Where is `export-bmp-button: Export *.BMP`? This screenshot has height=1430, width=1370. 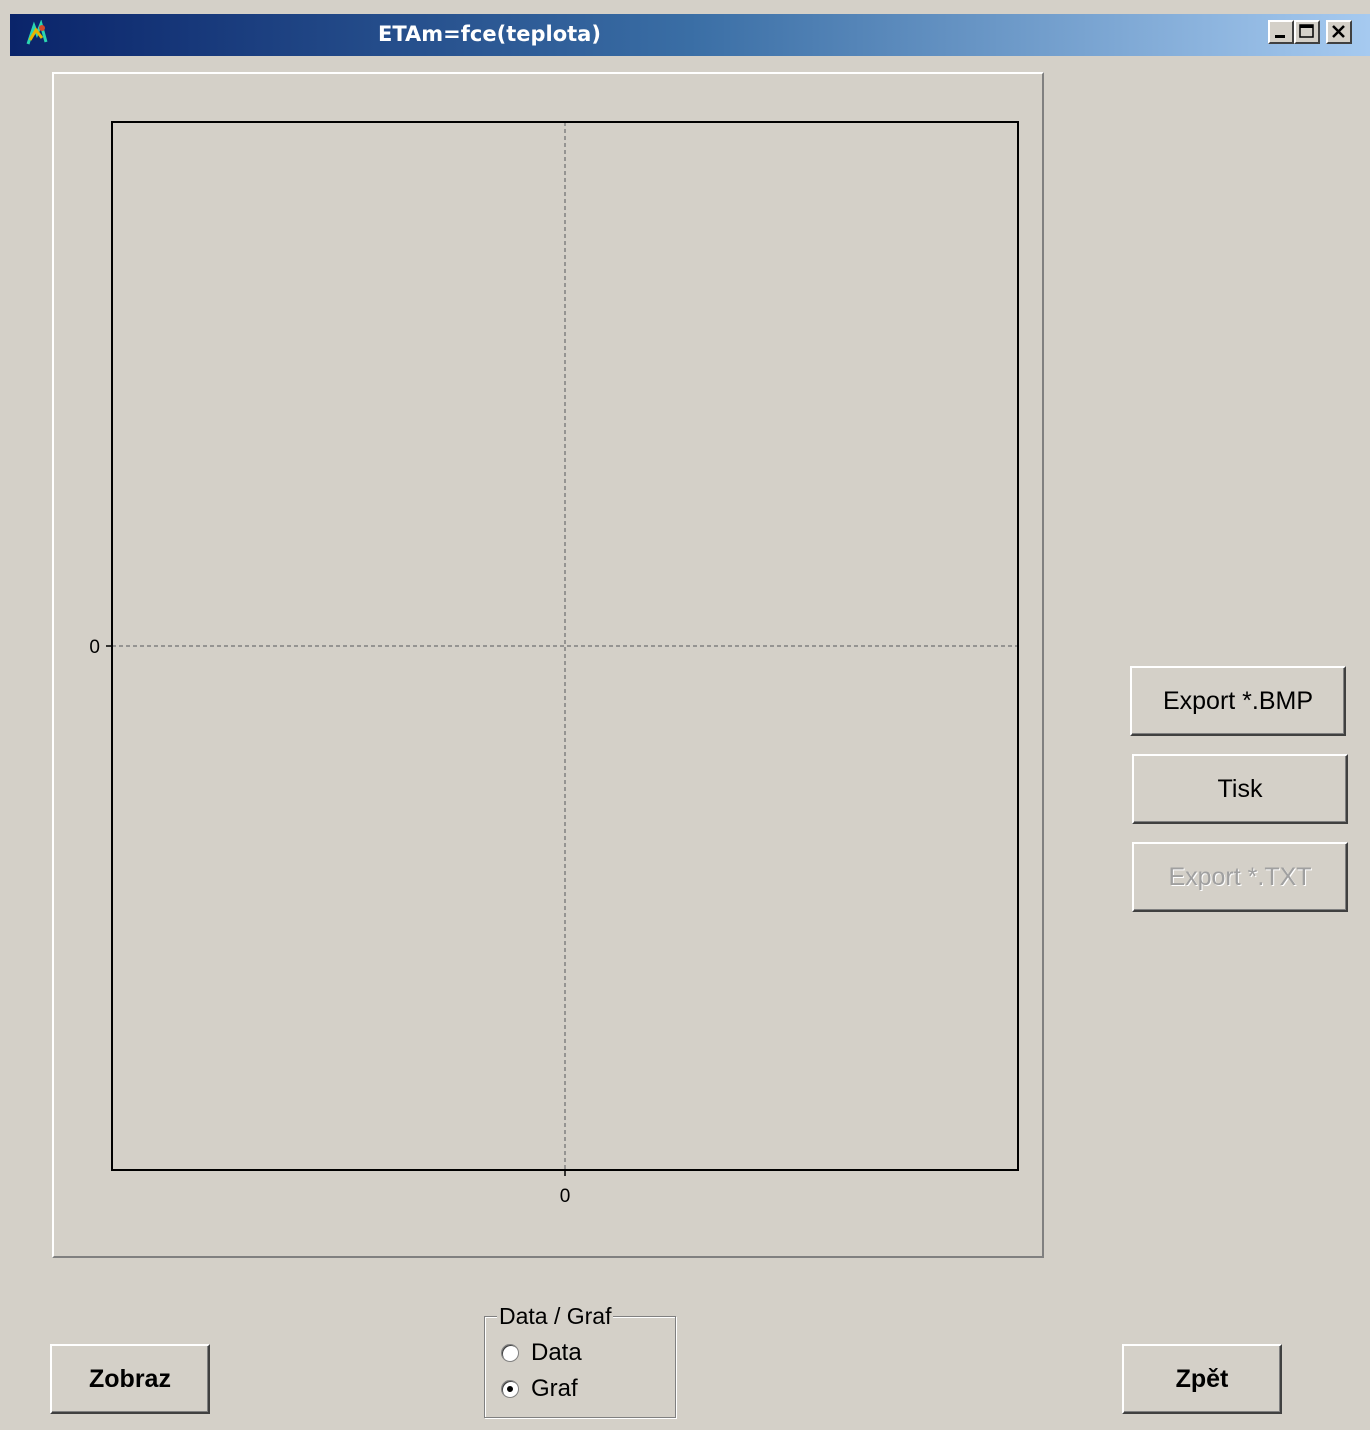 export-bmp-button: Export *.BMP is located at coordinates (1238, 701).